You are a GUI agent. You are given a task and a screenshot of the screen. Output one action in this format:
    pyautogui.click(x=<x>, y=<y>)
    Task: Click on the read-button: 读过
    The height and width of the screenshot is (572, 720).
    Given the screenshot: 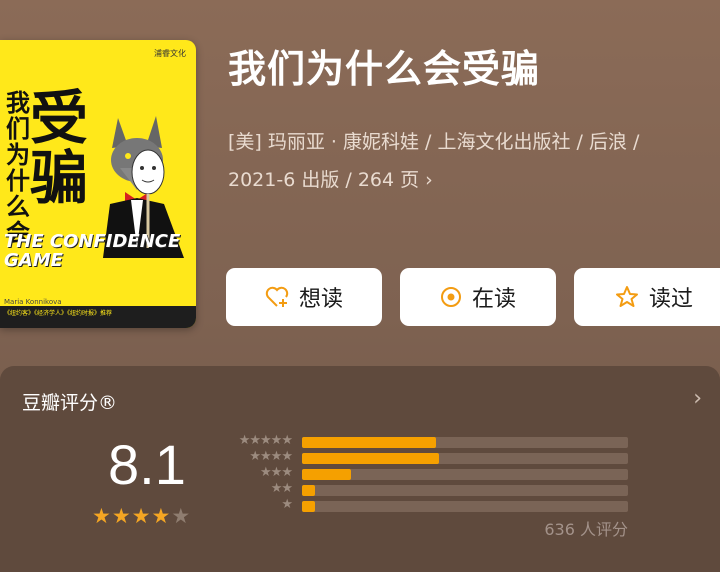 What is the action you would take?
    pyautogui.click(x=647, y=297)
    